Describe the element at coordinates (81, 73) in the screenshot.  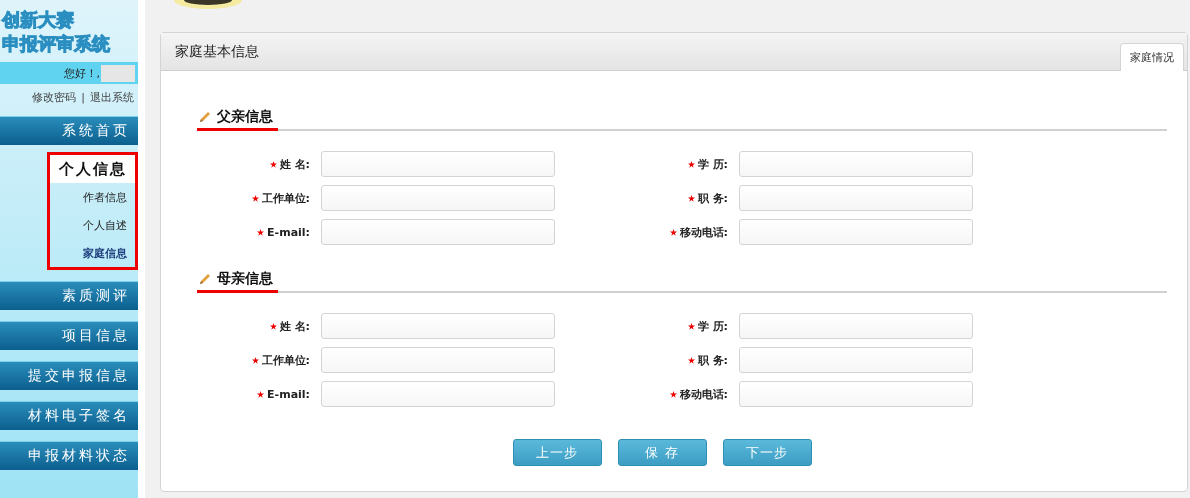
I see `greeting-text: 您好！,` at that location.